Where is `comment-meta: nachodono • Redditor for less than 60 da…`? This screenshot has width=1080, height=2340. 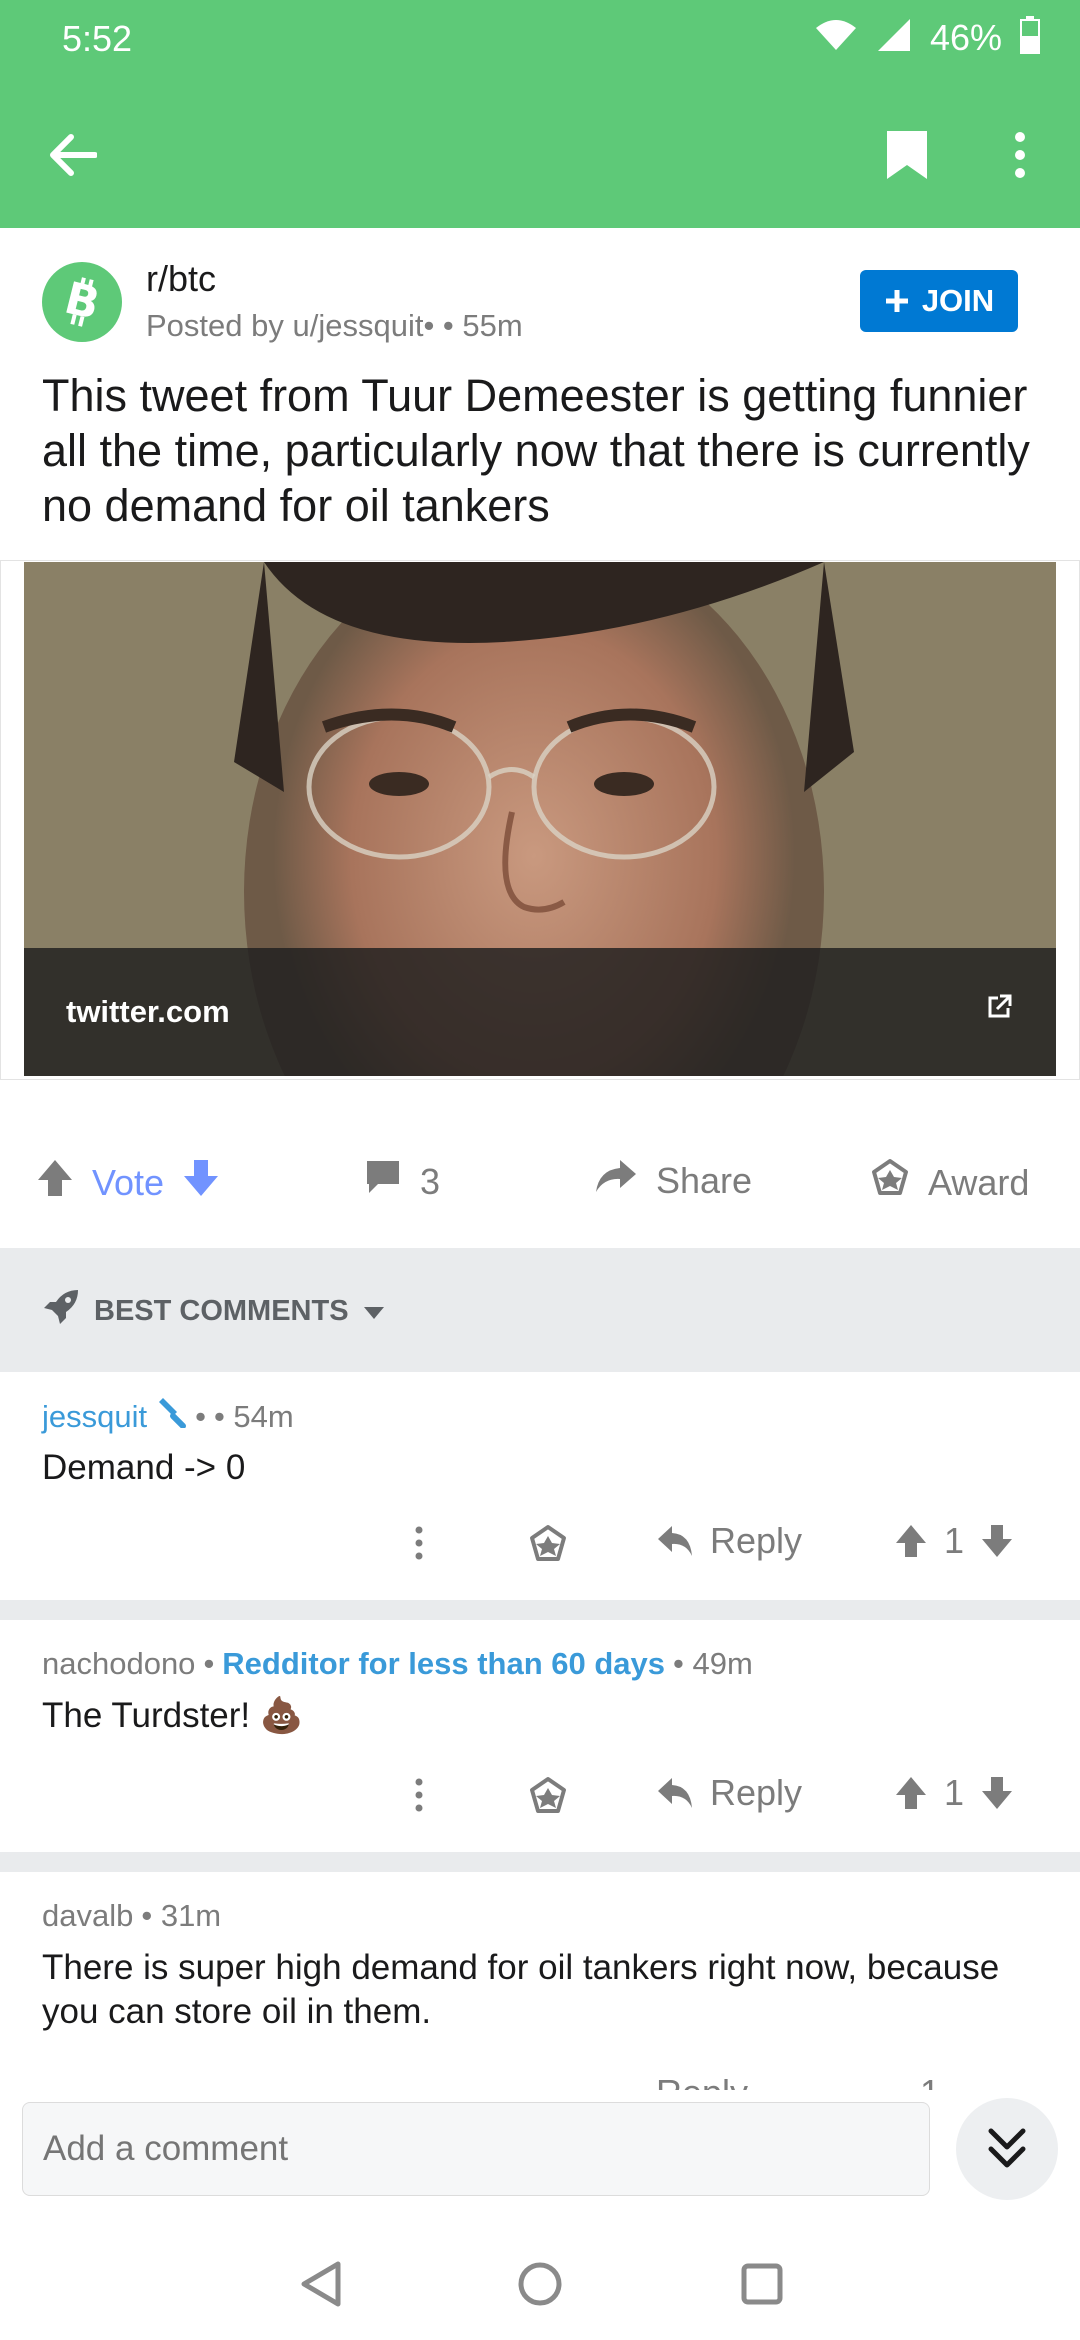
comment-meta: nachodono • Redditor for less than 60 da… is located at coordinates (397, 1664).